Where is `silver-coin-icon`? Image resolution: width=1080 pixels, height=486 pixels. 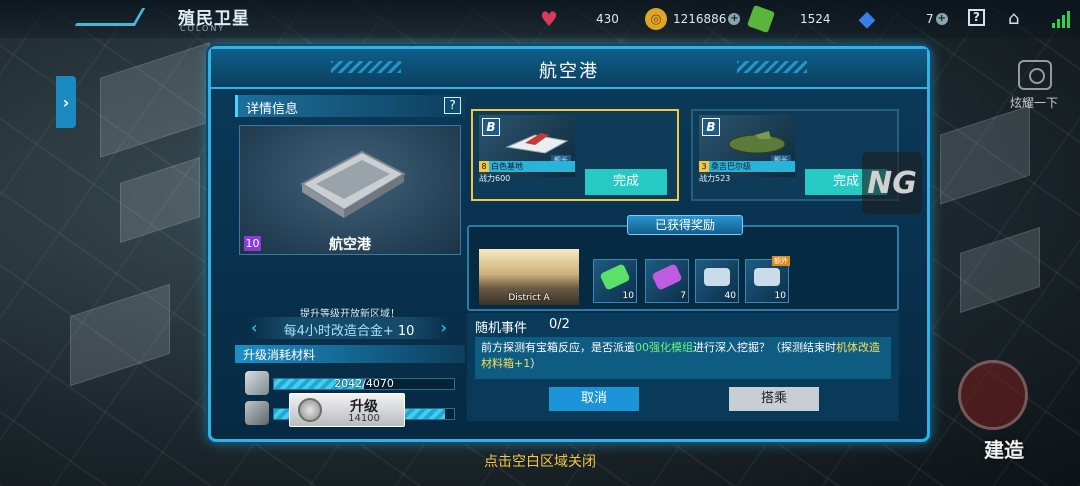
silver-coin-icon is located at coordinates (310, 410).